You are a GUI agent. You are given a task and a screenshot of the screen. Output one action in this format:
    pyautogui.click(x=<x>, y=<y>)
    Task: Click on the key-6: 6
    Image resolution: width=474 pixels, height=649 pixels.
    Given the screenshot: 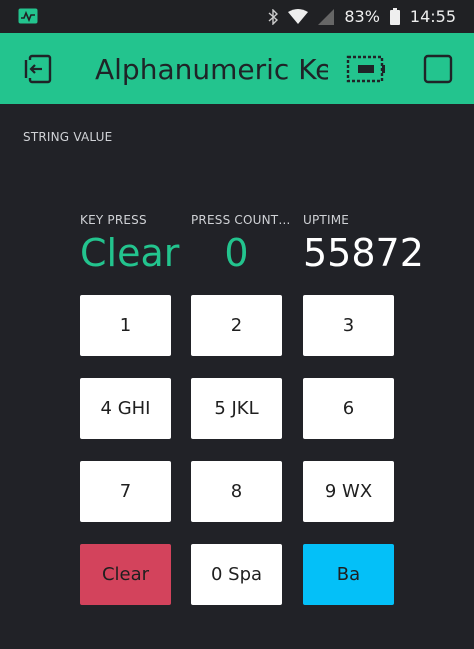 What is the action you would take?
    pyautogui.click(x=348, y=408)
    